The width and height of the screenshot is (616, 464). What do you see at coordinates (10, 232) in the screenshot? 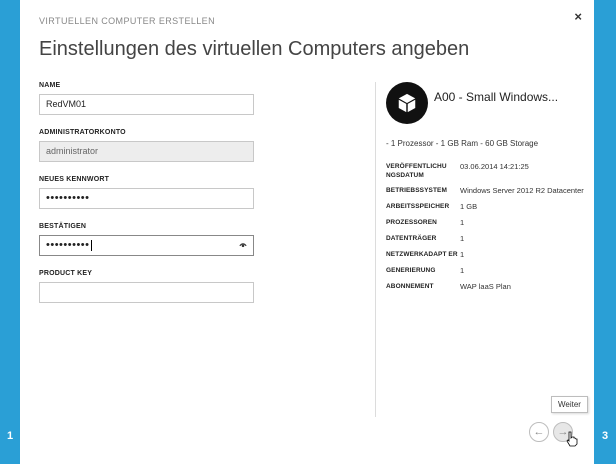
I see `wizard-step-strip-left: 1` at bounding box center [10, 232].